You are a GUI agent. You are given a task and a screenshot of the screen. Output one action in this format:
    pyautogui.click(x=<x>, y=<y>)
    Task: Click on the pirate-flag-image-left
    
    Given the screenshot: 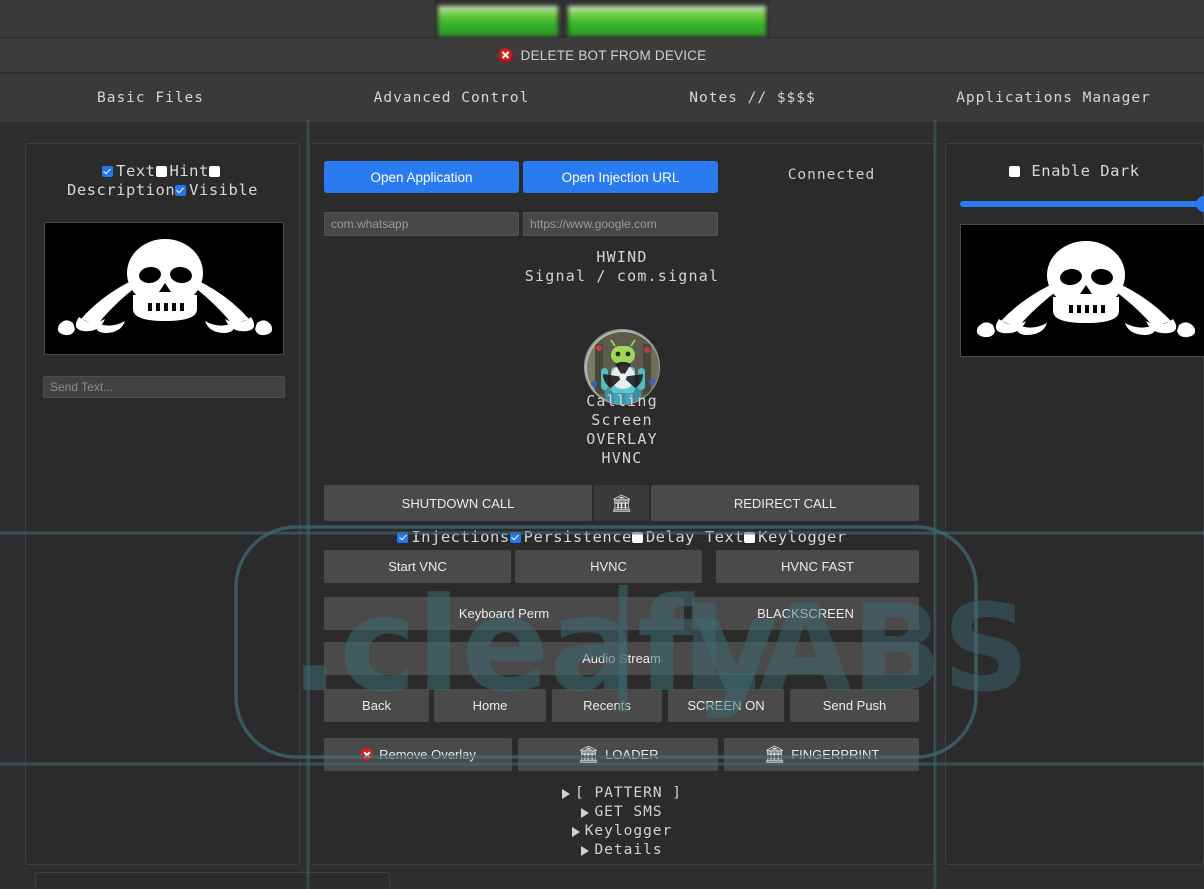 What is the action you would take?
    pyautogui.click(x=164, y=288)
    